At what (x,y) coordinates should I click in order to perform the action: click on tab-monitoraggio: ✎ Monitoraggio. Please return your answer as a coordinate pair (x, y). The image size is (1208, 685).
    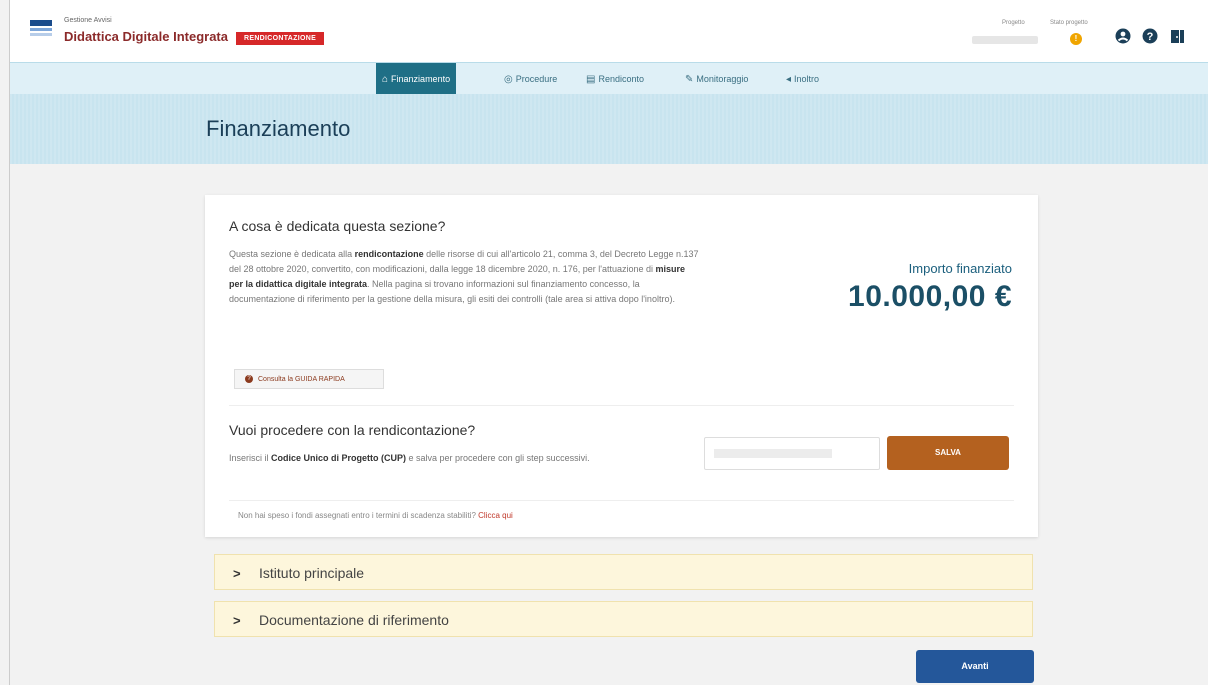
    Looking at the image, I should click on (716, 79).